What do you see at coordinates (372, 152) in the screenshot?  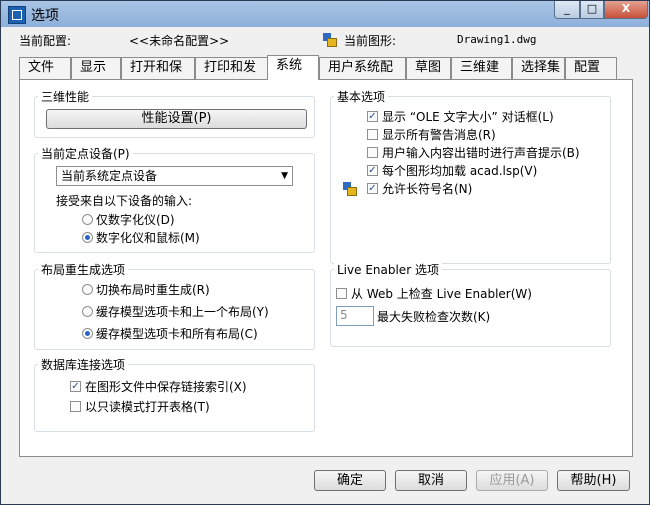 I see `beep-on-error-checkbox` at bounding box center [372, 152].